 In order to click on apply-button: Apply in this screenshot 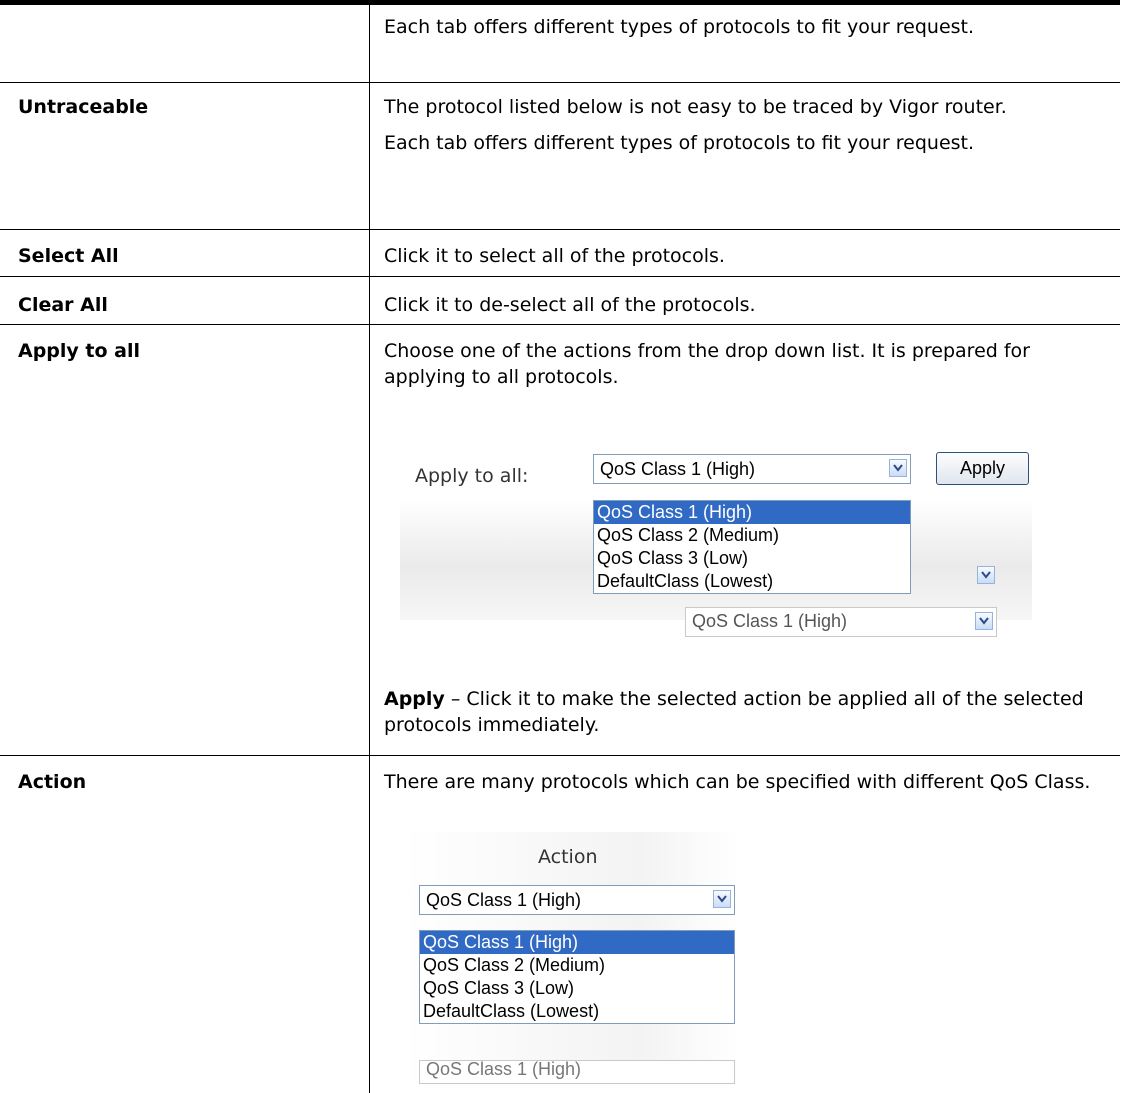, I will do `click(982, 468)`.